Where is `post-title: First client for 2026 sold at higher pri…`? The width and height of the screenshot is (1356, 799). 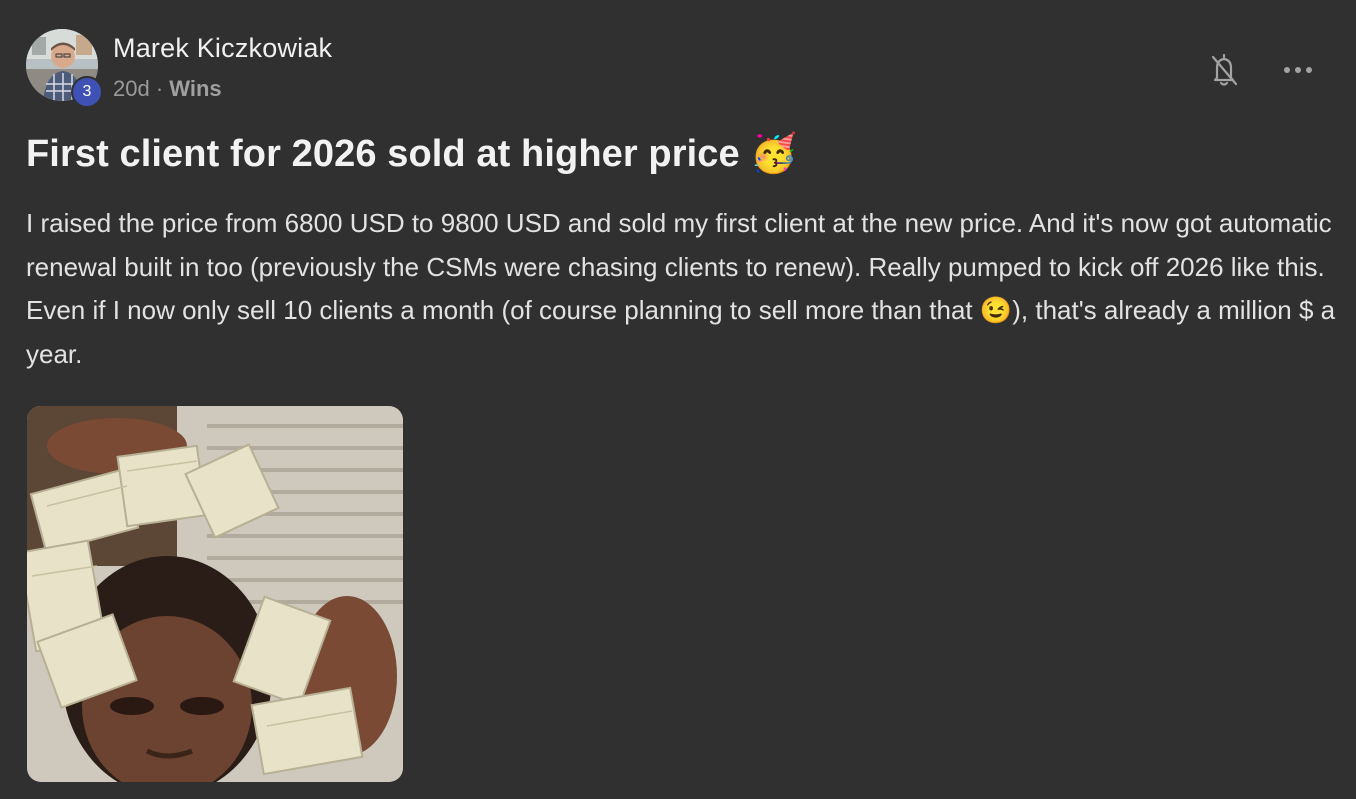 post-title: First client for 2026 sold at higher pri… is located at coordinates (412, 154).